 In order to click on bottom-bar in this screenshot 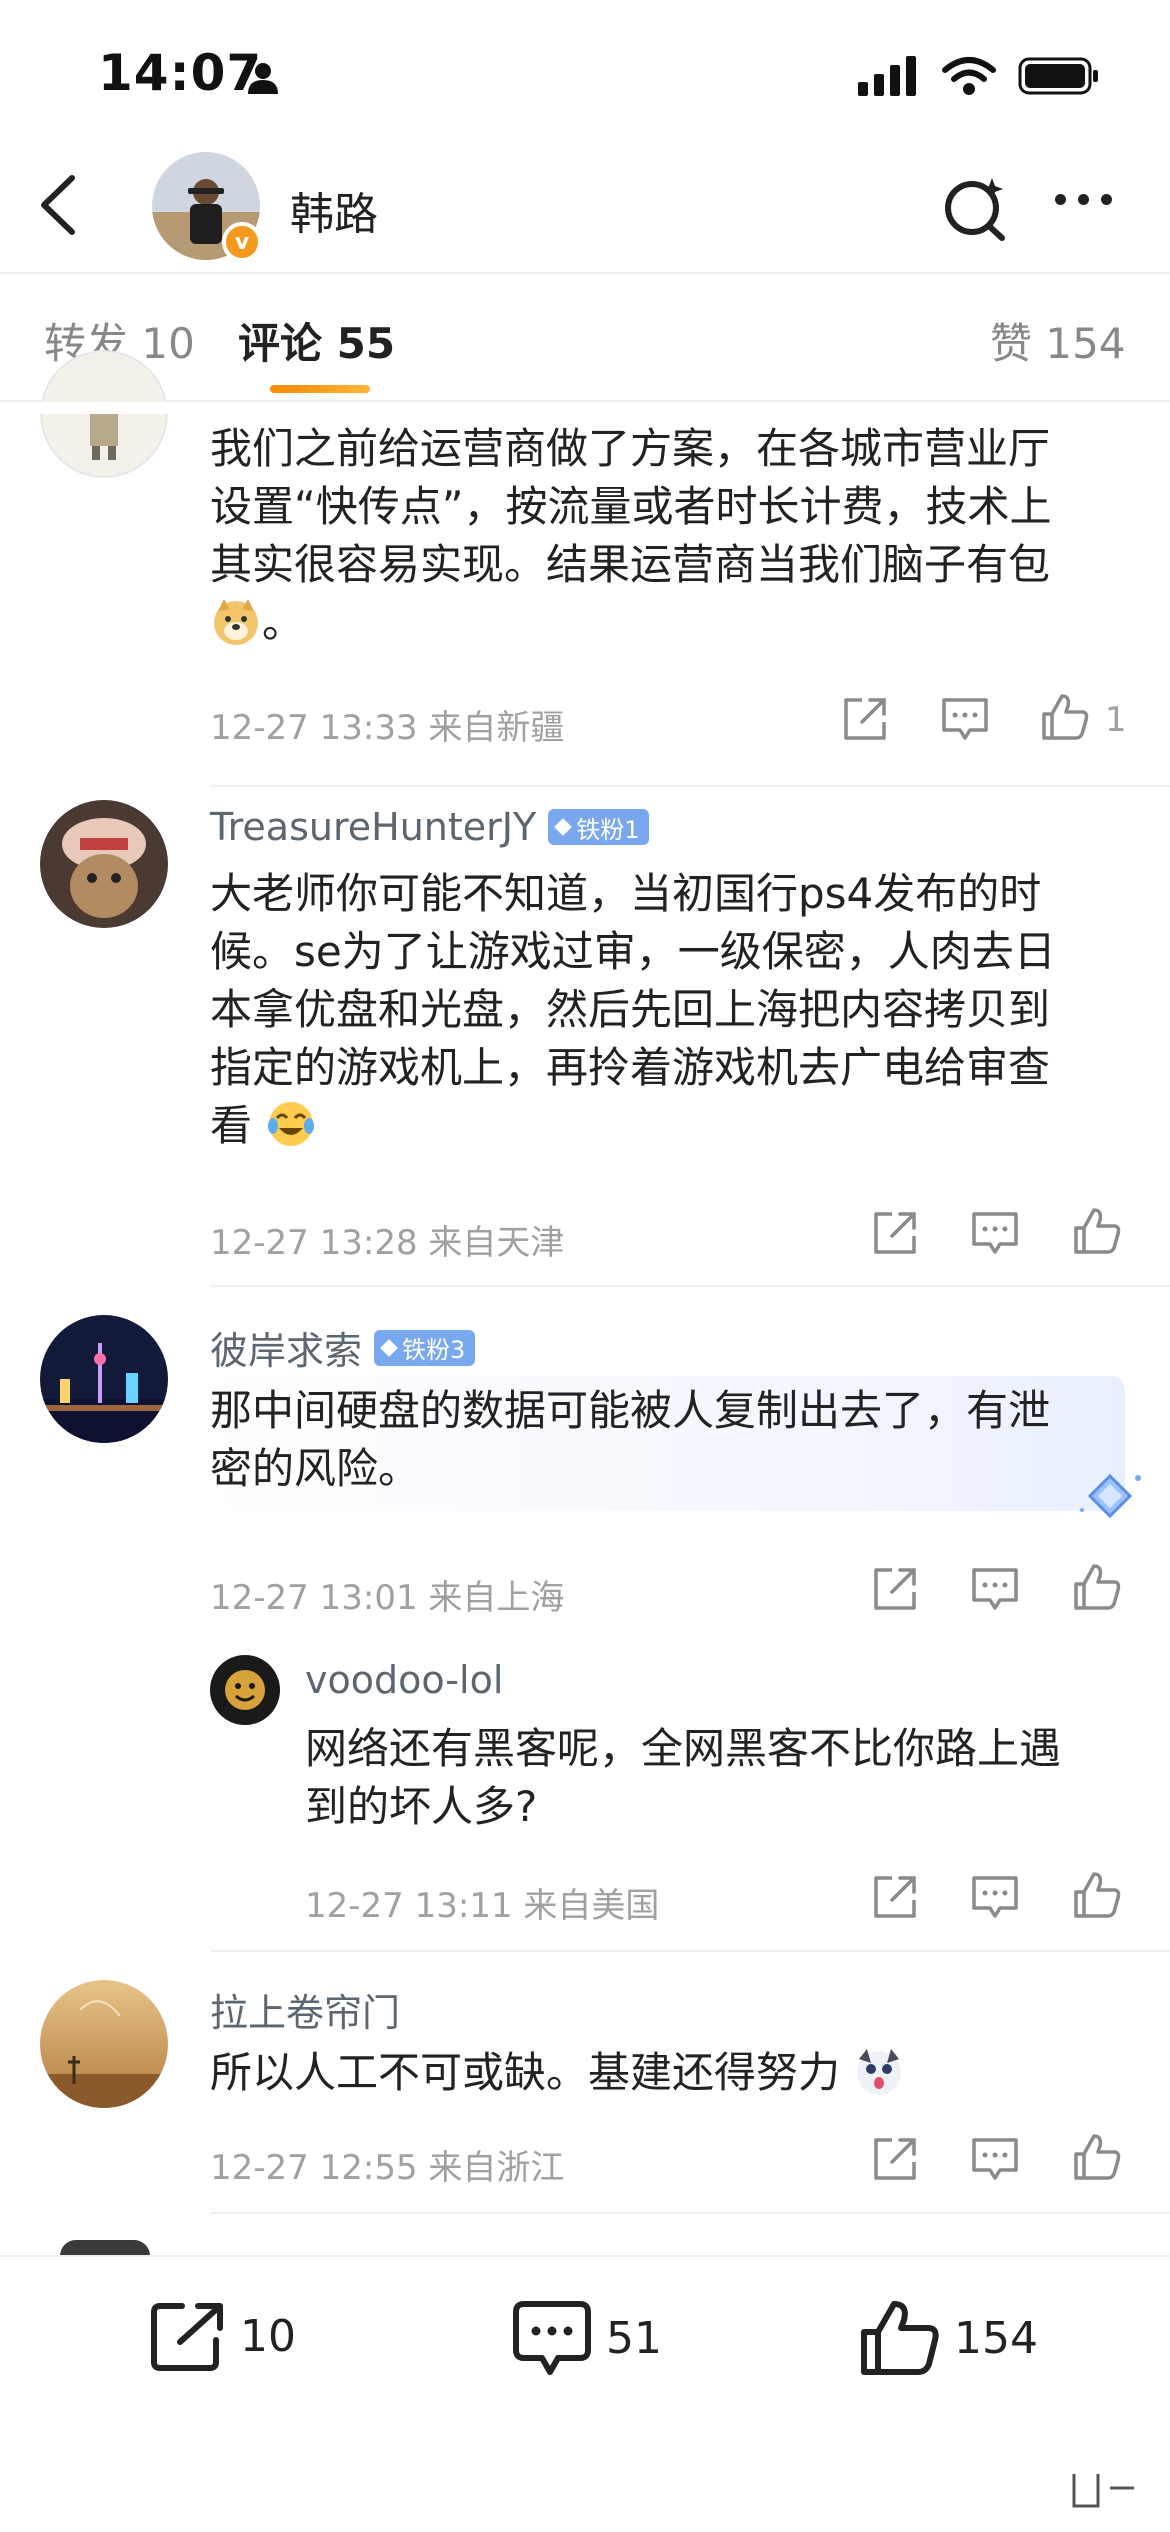, I will do `click(585, 2394)`.